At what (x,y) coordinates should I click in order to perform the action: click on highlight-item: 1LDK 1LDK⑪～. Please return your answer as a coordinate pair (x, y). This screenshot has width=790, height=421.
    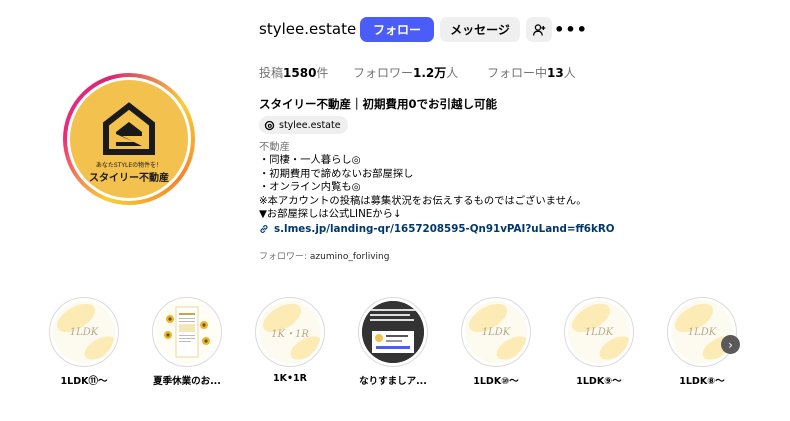
    Looking at the image, I should click on (84, 342).